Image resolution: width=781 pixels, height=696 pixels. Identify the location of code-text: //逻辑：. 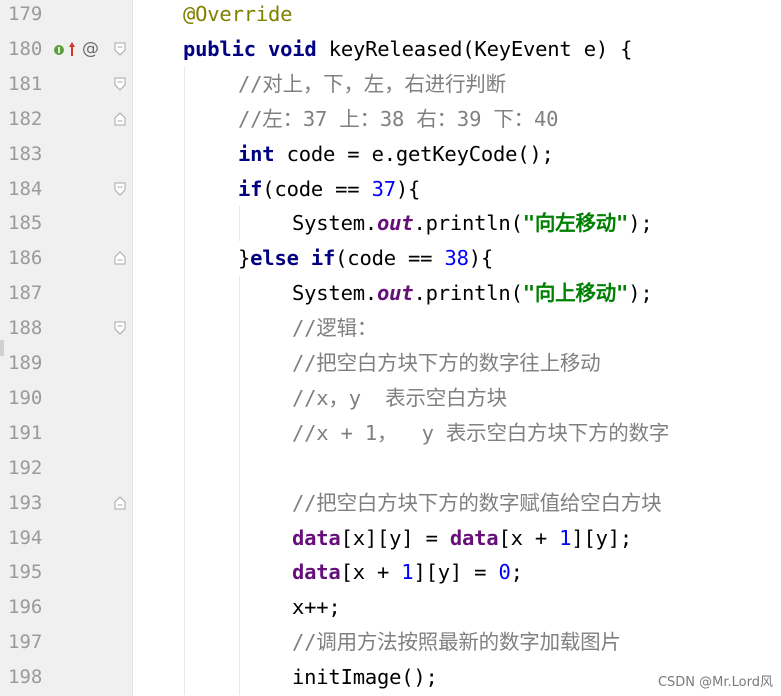
(334, 328).